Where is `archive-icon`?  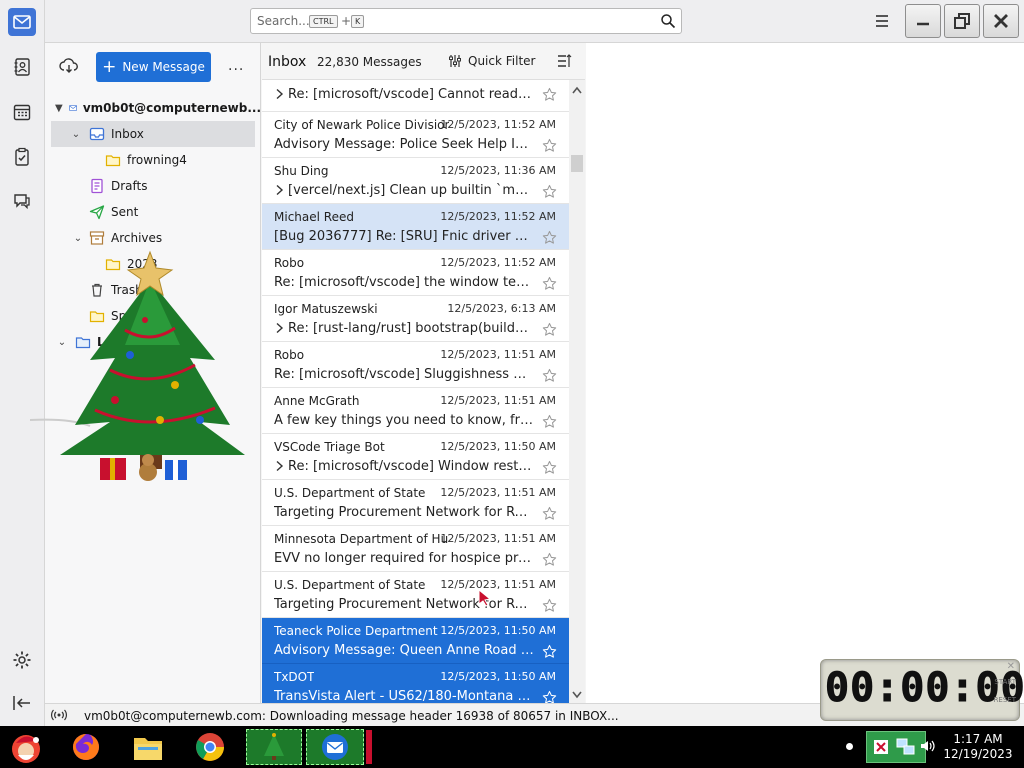 archive-icon is located at coordinates (97, 238).